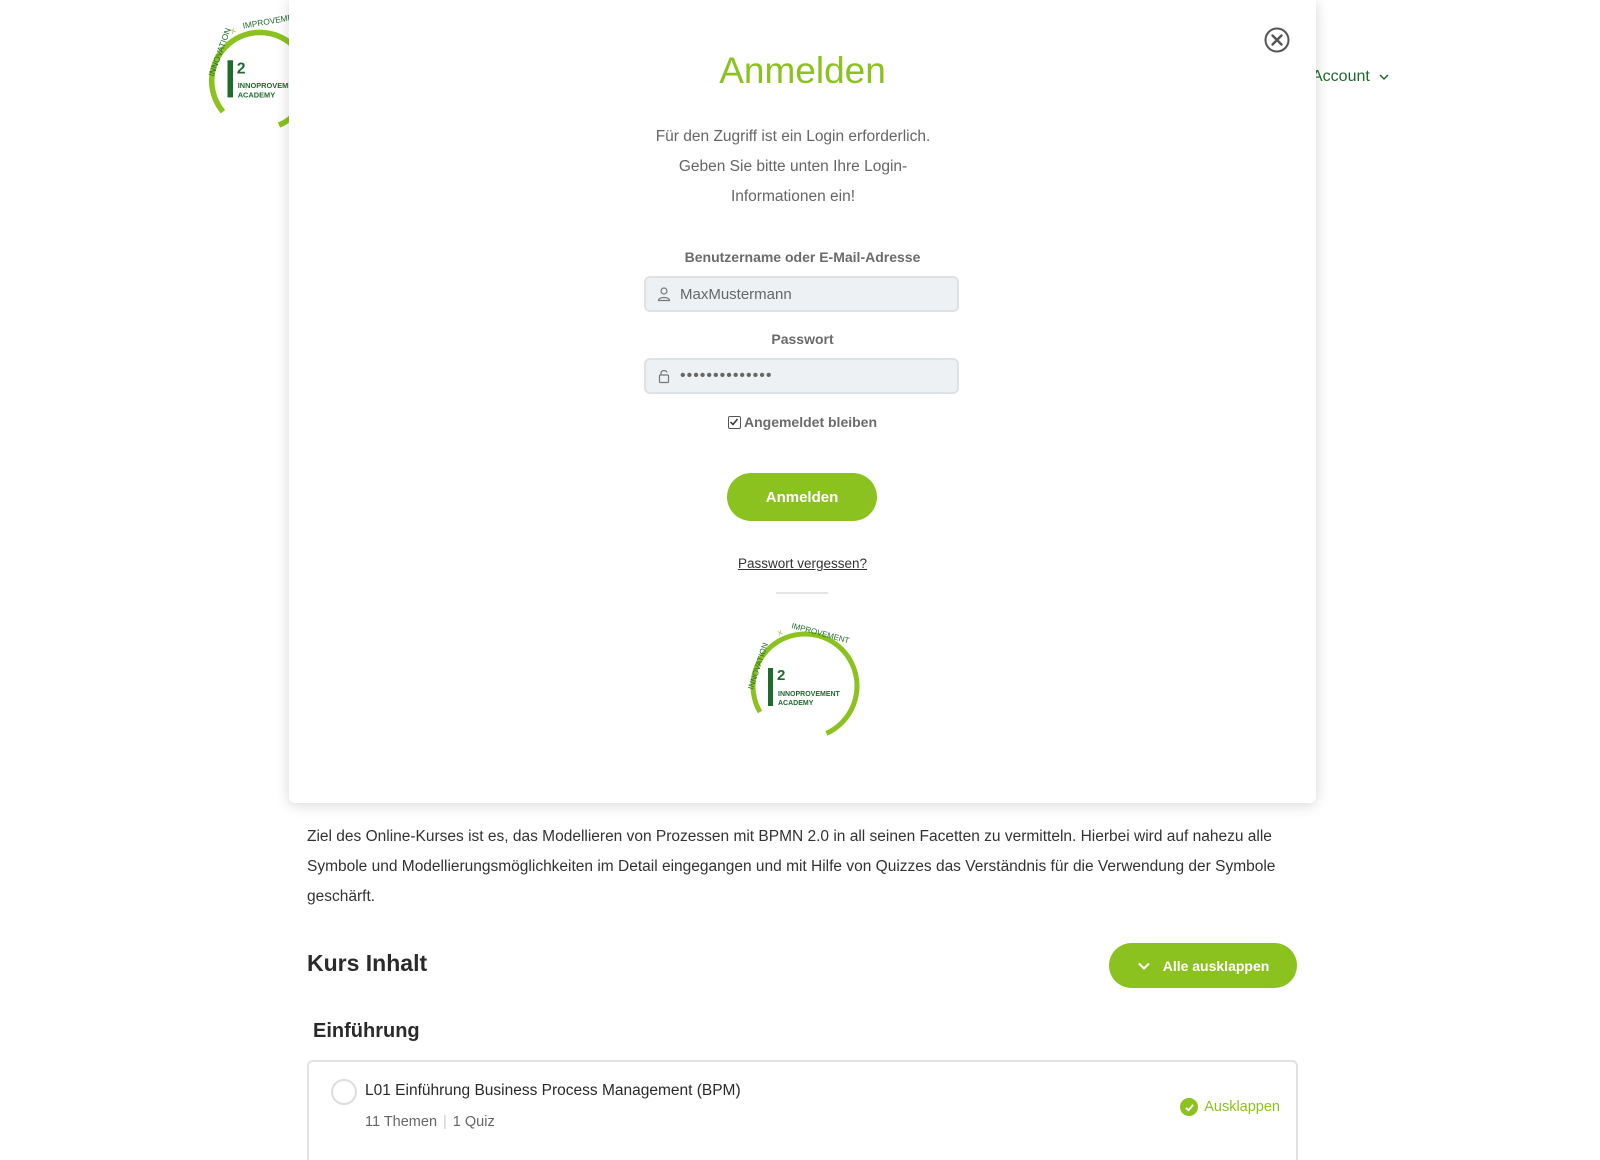  Describe the element at coordinates (796, 703) in the screenshot. I see `modal-logo-name-line2: ACADEMY` at that location.